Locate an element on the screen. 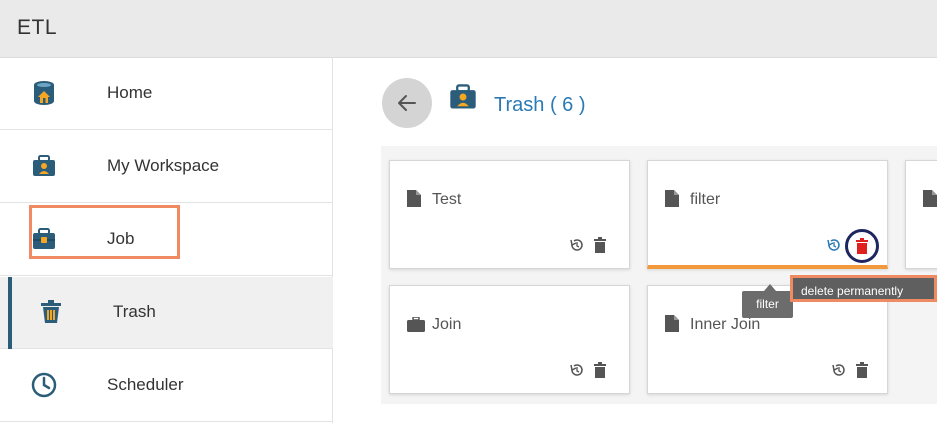  card-test: Test is located at coordinates (509, 214).